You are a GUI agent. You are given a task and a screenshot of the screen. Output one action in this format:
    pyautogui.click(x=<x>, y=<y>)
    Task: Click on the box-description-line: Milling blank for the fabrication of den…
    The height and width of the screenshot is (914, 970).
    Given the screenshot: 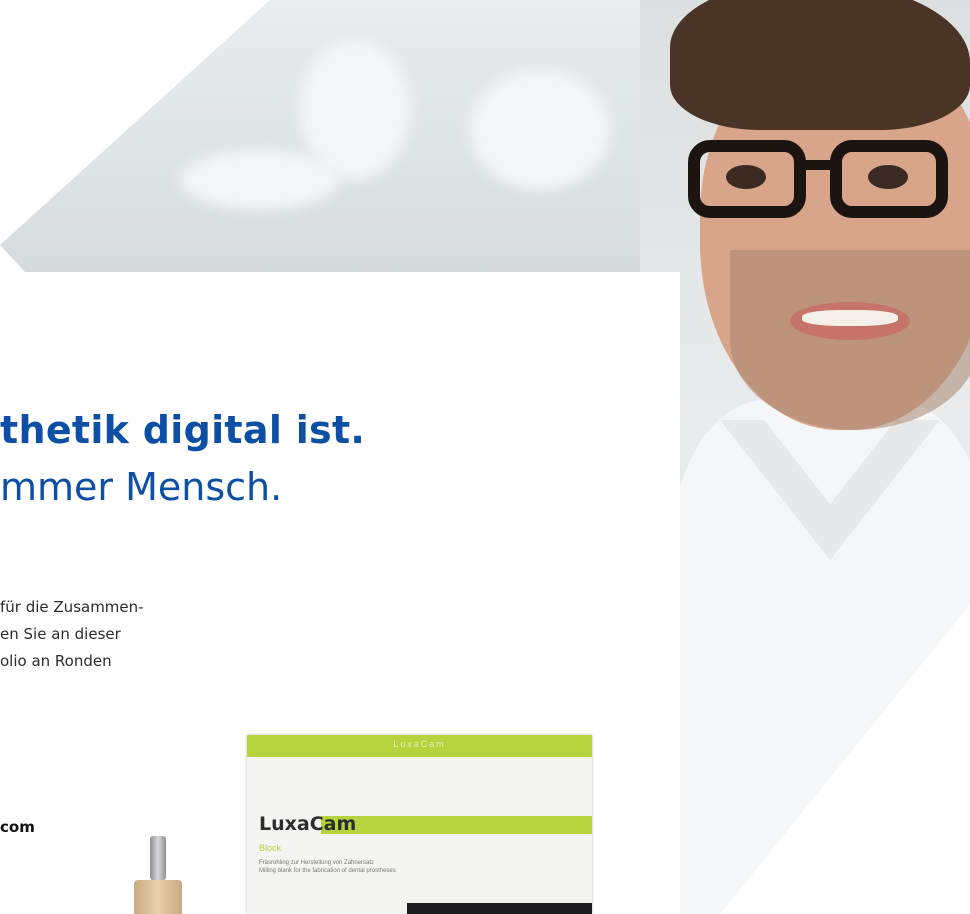 What is the action you would take?
    pyautogui.click(x=327, y=871)
    